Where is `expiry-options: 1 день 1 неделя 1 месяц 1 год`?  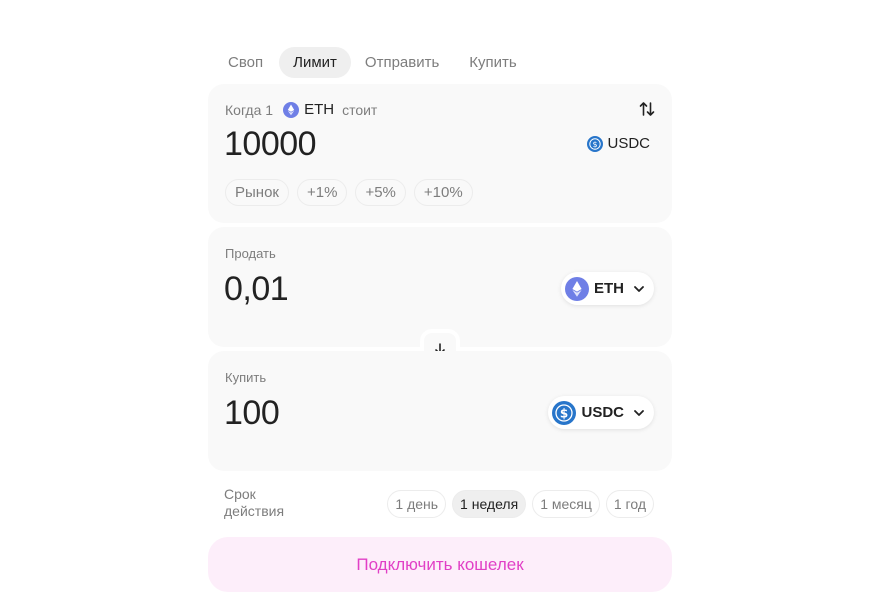
expiry-options: 1 день 1 неделя 1 месяц 1 год is located at coordinates (517, 504).